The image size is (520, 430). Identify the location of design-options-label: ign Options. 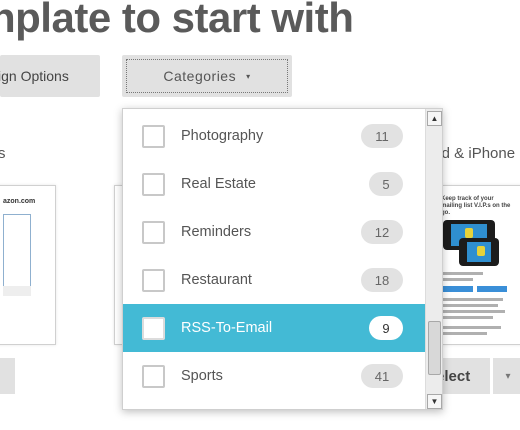
(34, 76).